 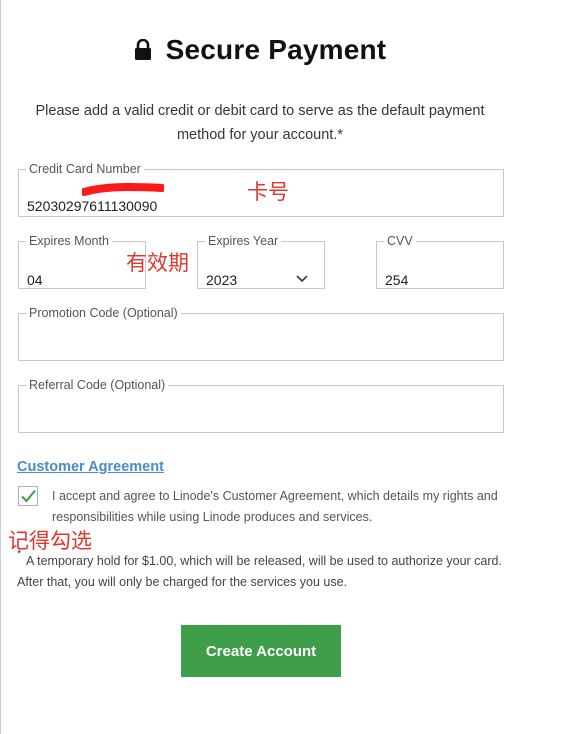 I want to click on lock-icon, so click(x=143, y=52).